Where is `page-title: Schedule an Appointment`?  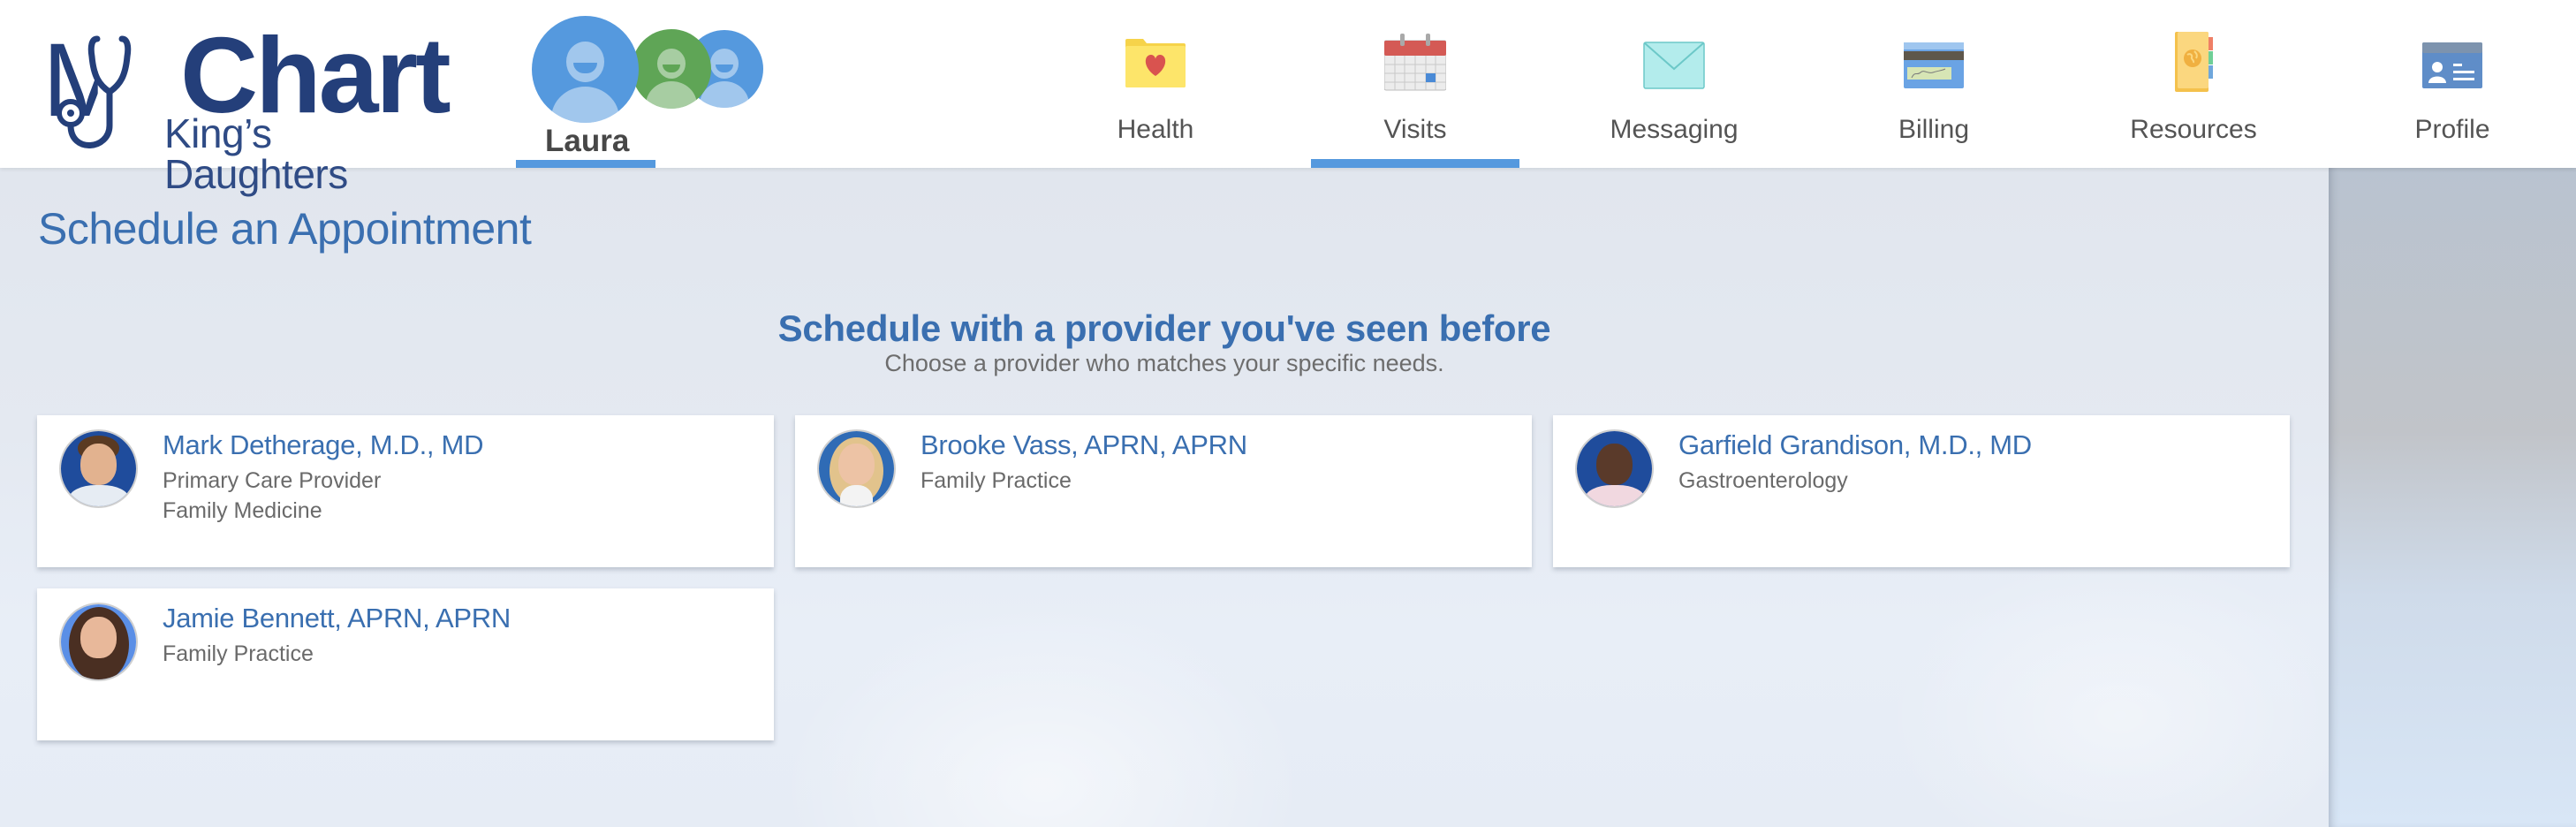 page-title: Schedule an Appointment is located at coordinates (285, 229).